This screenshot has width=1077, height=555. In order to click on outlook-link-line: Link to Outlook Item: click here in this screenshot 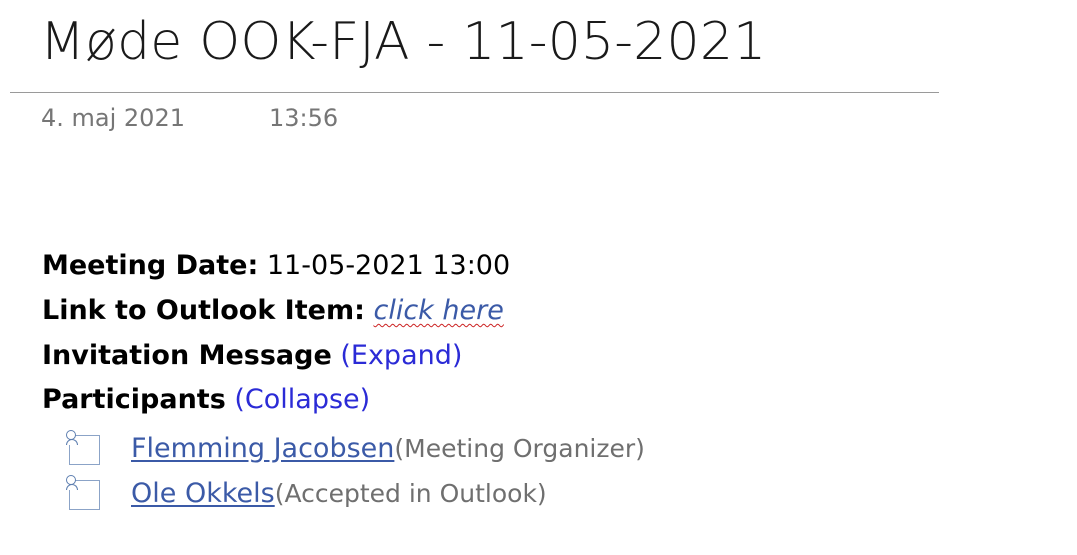, I will do `click(273, 310)`.